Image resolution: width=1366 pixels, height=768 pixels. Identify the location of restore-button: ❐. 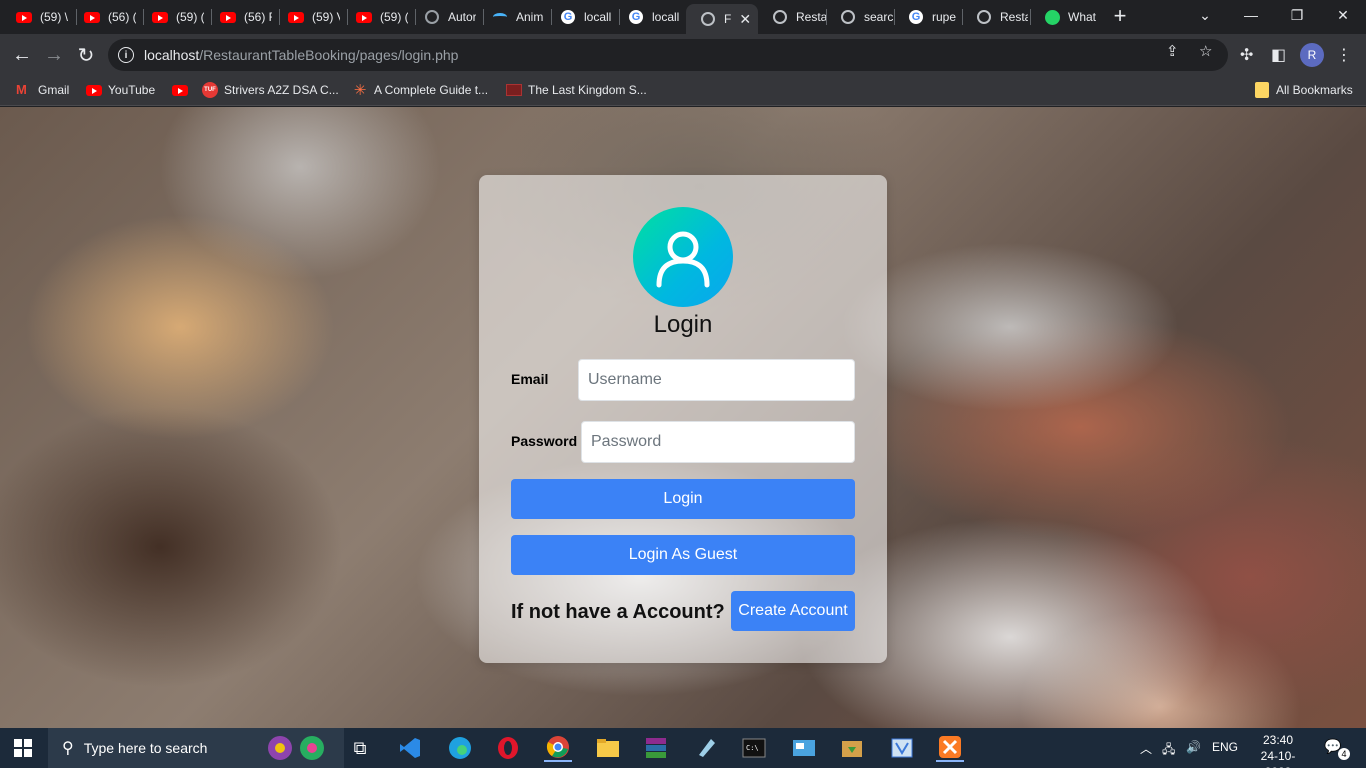
(1297, 15).